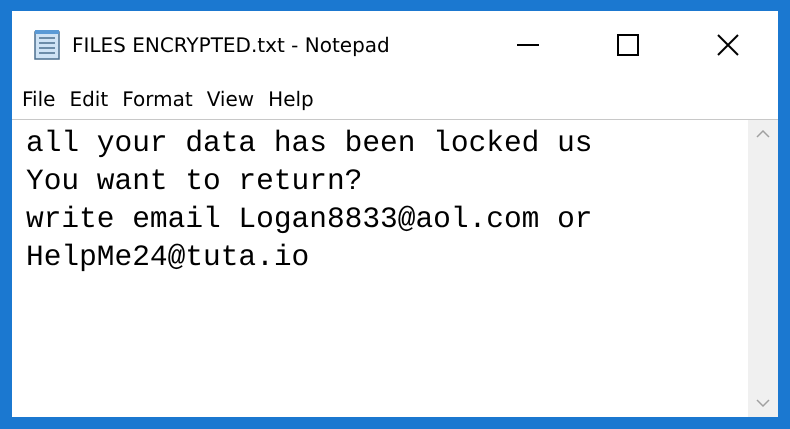 This screenshot has height=429, width=790. What do you see at coordinates (763, 268) in the screenshot?
I see `scrollbar` at bounding box center [763, 268].